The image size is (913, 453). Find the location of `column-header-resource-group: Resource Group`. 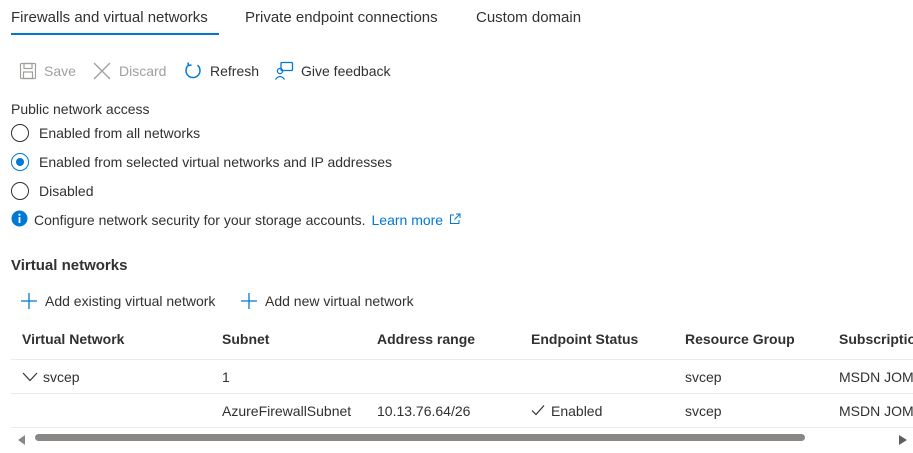

column-header-resource-group: Resource Group is located at coordinates (740, 339).